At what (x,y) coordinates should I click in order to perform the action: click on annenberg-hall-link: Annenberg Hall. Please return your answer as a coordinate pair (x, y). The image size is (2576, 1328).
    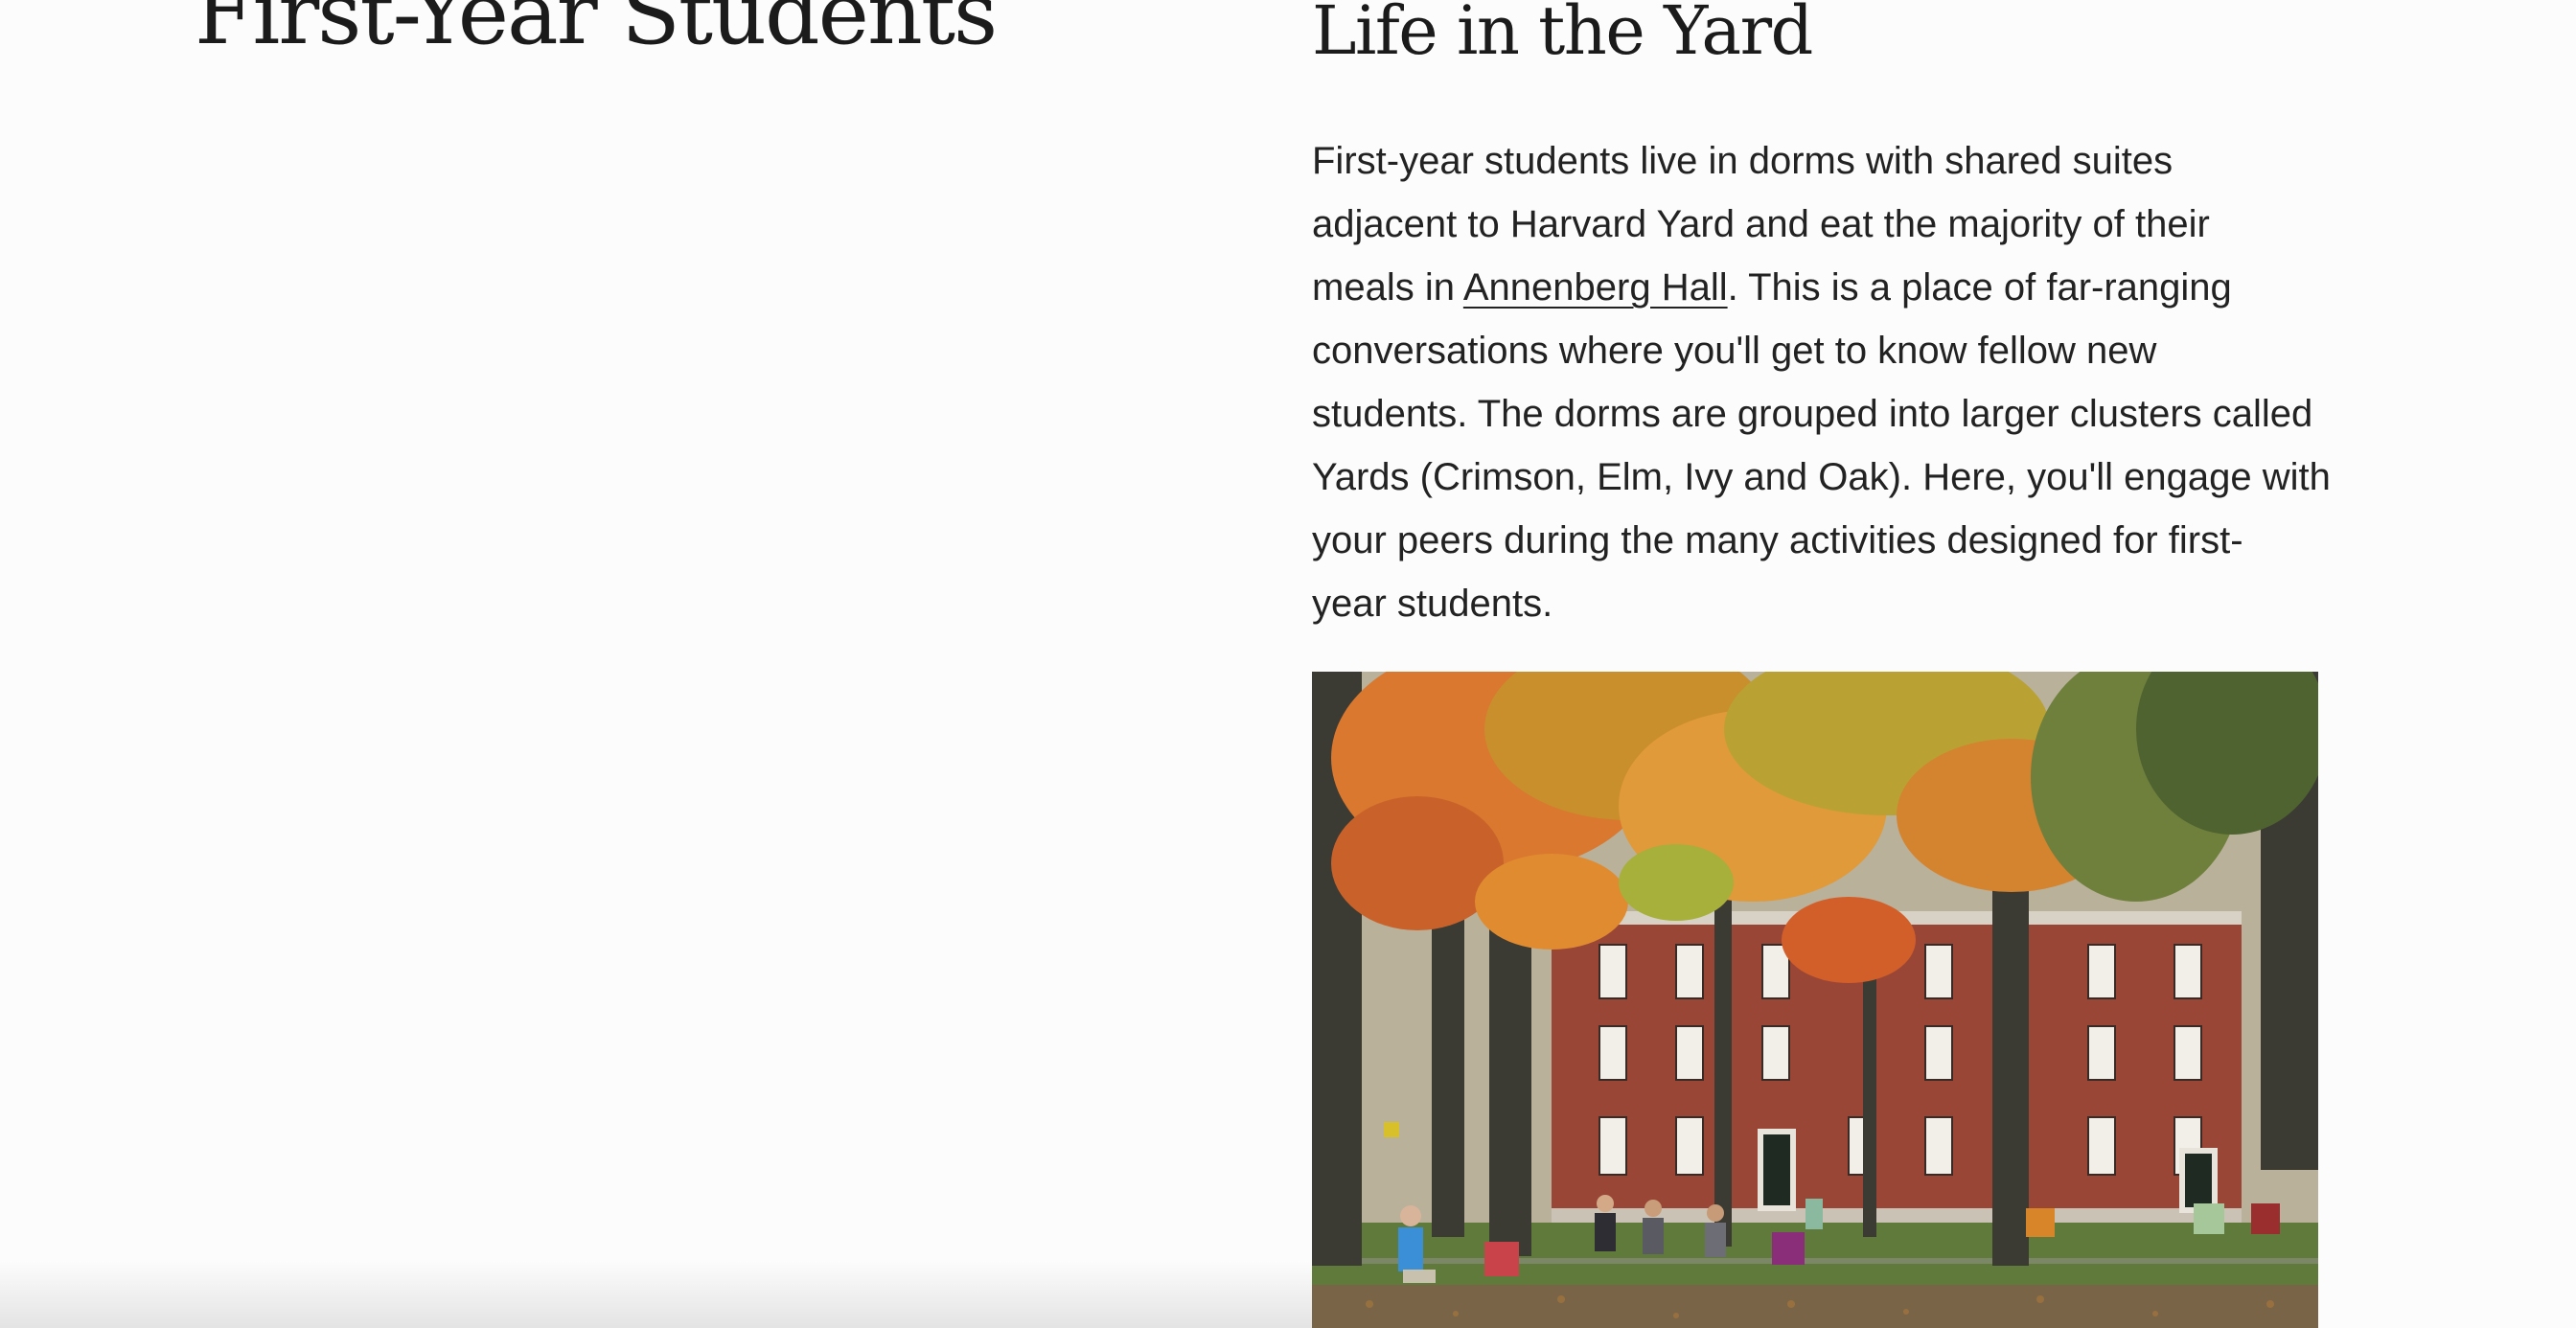
    Looking at the image, I should click on (1595, 288).